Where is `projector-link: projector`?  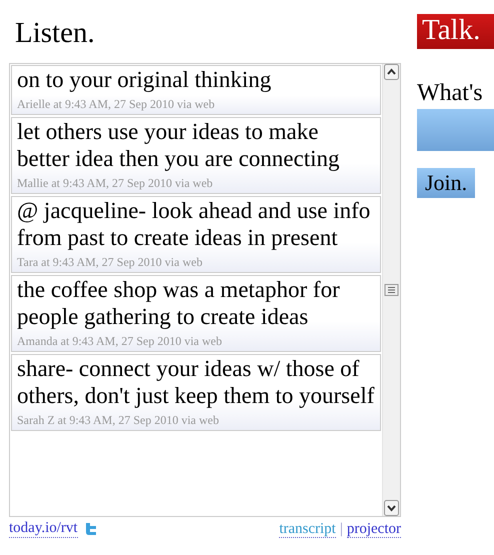
projector-link: projector is located at coordinates (373, 529).